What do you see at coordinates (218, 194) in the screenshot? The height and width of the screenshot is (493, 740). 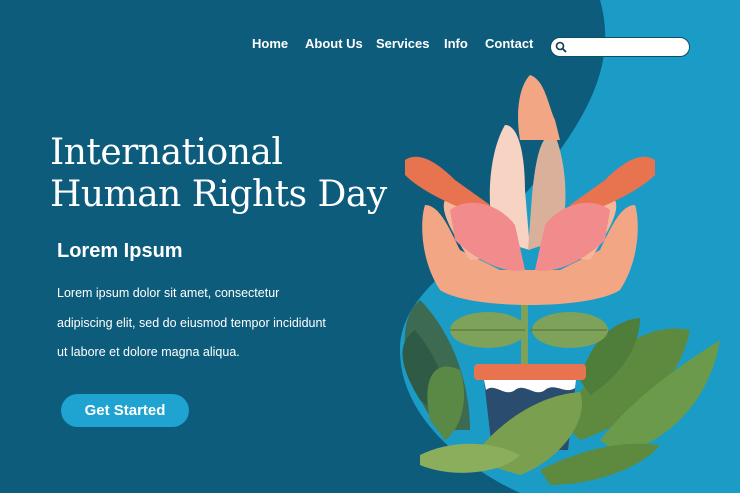 I see `page-title-line-2: Human Rights Day` at bounding box center [218, 194].